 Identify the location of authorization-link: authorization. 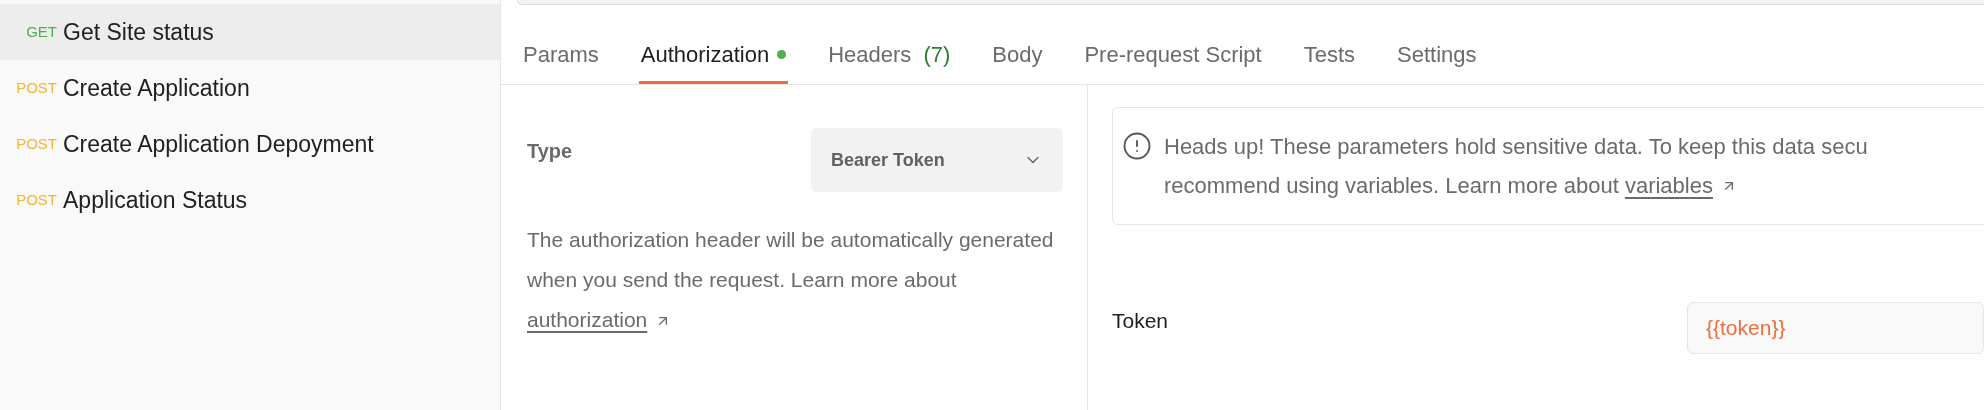
(587, 319).